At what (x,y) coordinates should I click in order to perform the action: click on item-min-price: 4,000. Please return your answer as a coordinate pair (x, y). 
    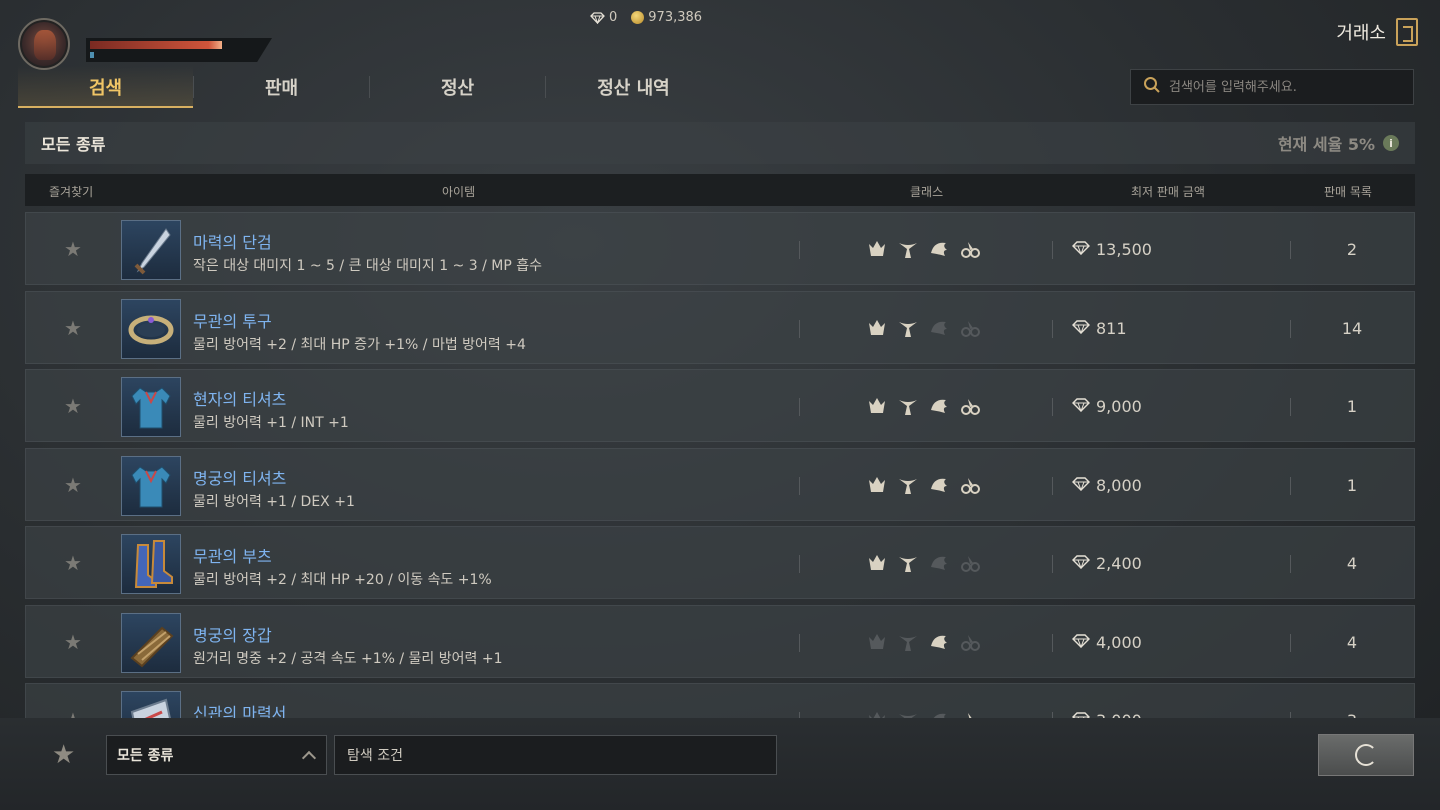
    Looking at the image, I should click on (1107, 642).